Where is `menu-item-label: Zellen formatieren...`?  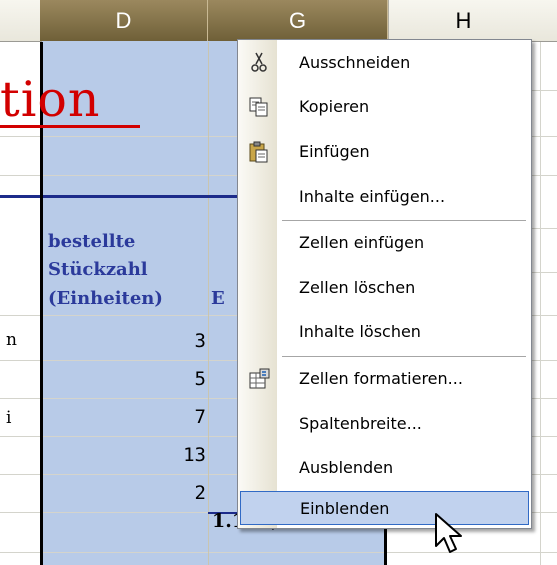 menu-item-label: Zellen formatieren... is located at coordinates (381, 378).